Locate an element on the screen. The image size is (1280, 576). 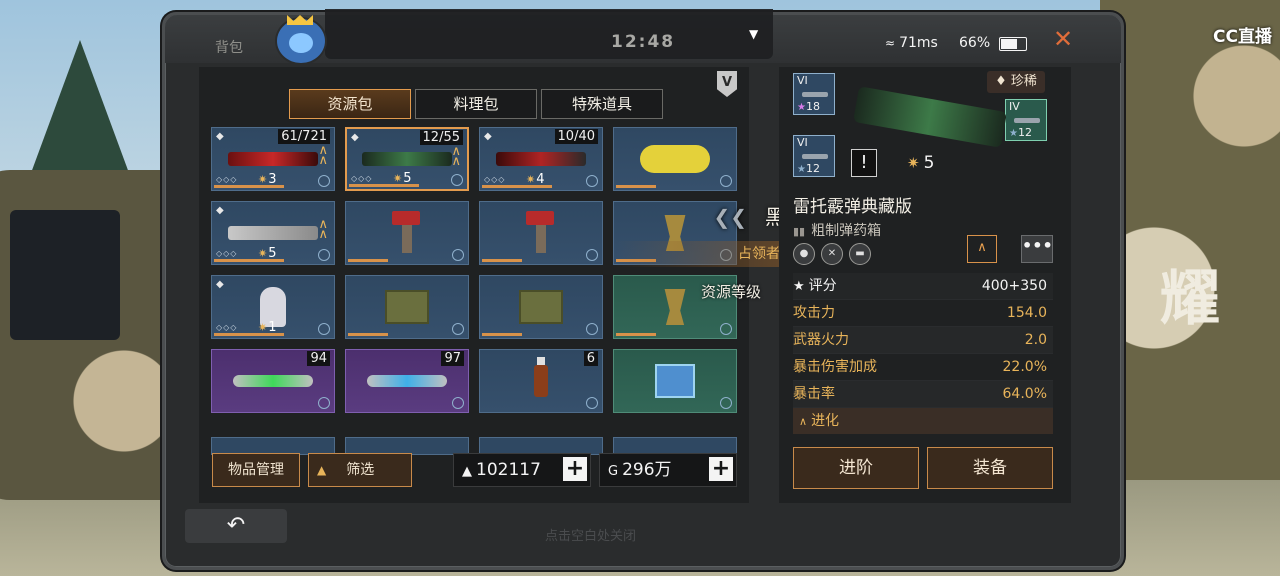
stat-value: 154.0 is located at coordinates (1026, 313).